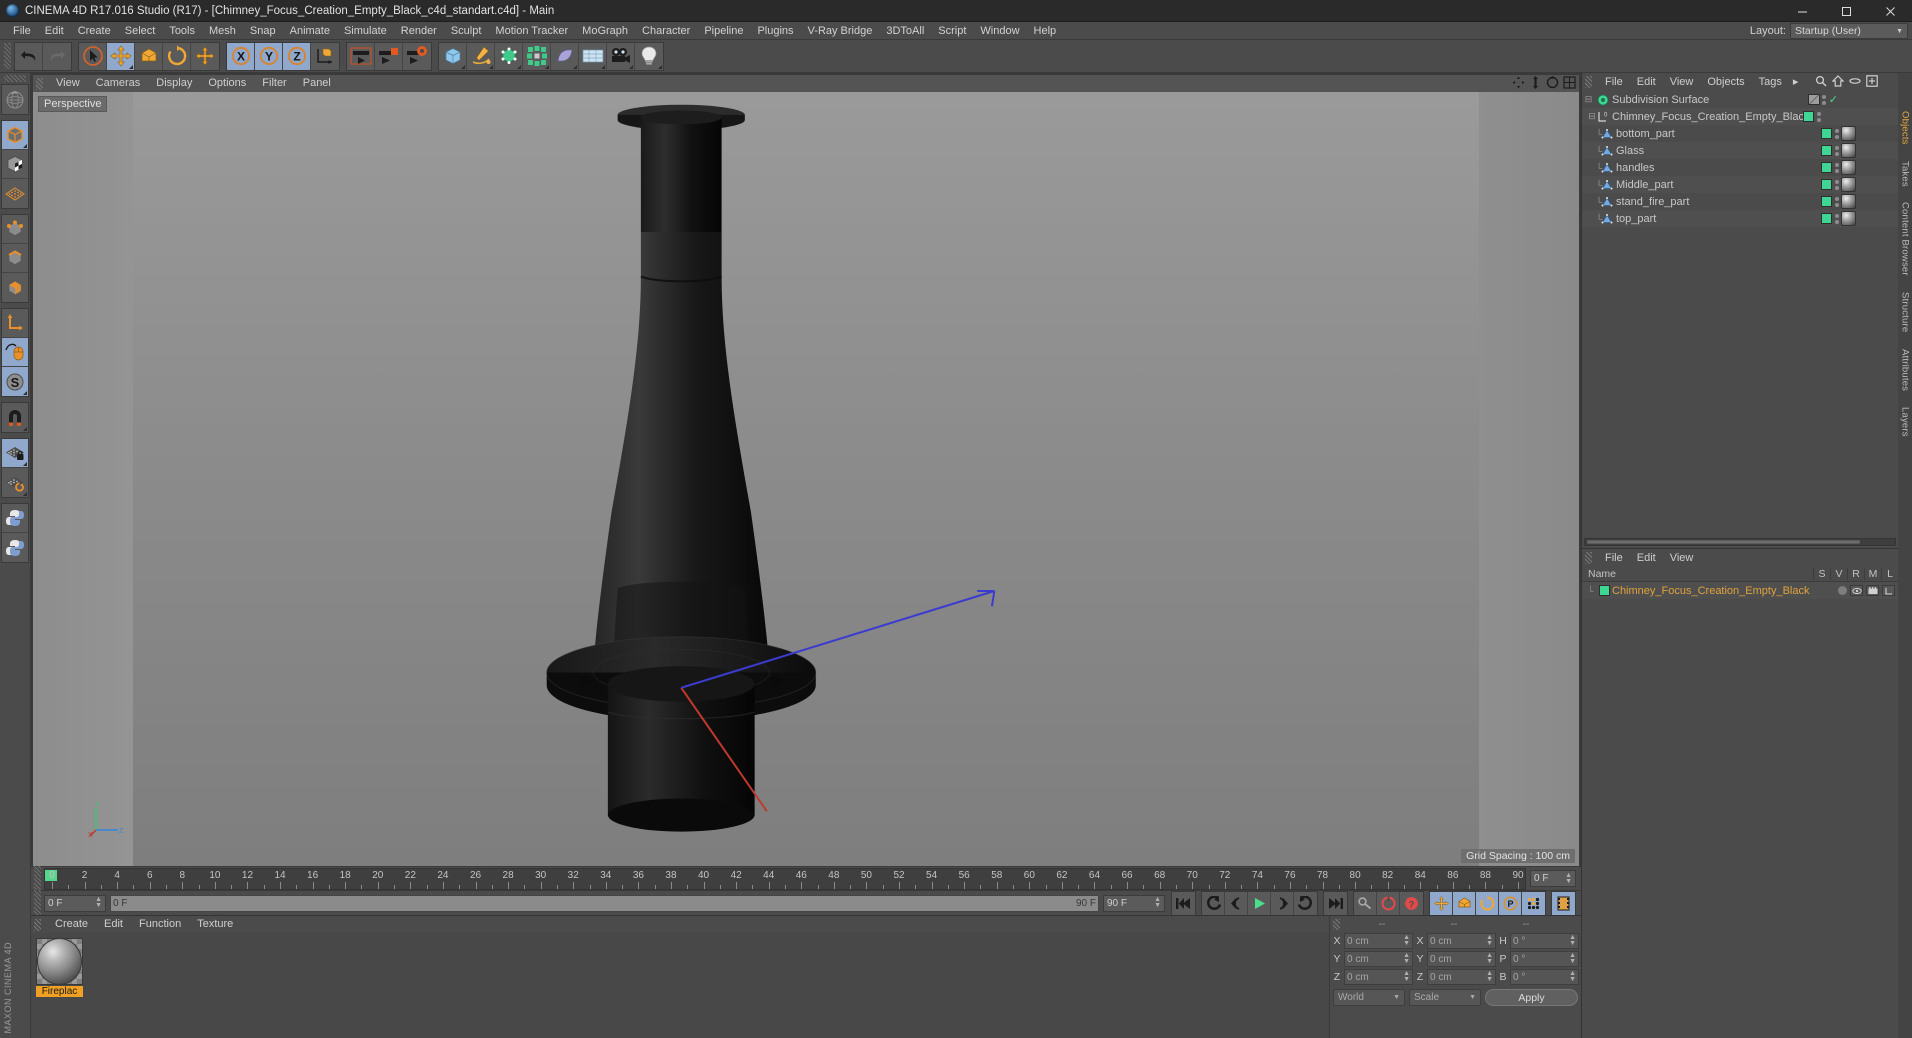 The image size is (1912, 1038). Describe the element at coordinates (93, 56) in the screenshot. I see `live-selection-button` at that location.